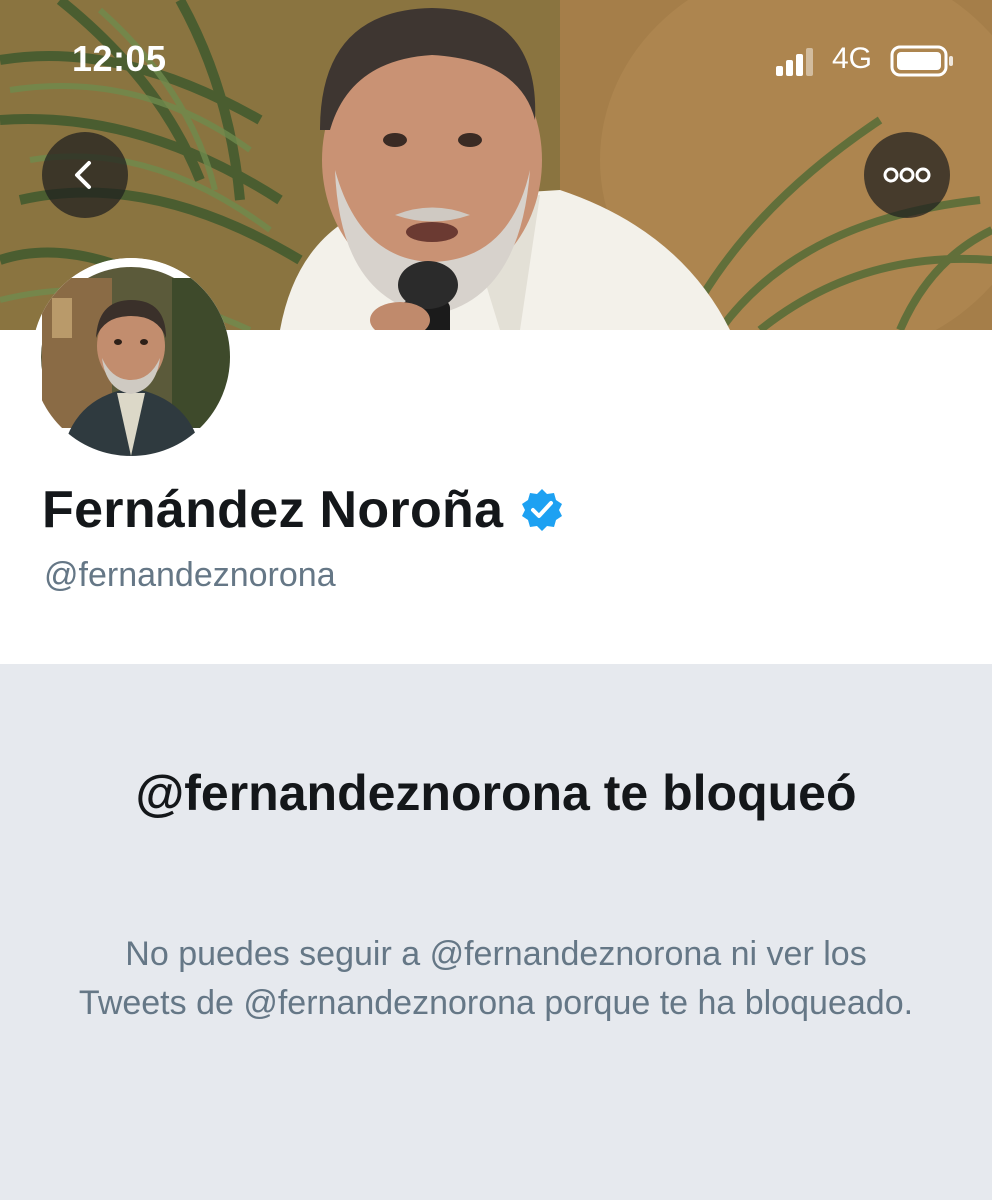  Describe the element at coordinates (496, 793) in the screenshot. I see `blocked-title: @fernandeznorona te bloqueó` at that location.